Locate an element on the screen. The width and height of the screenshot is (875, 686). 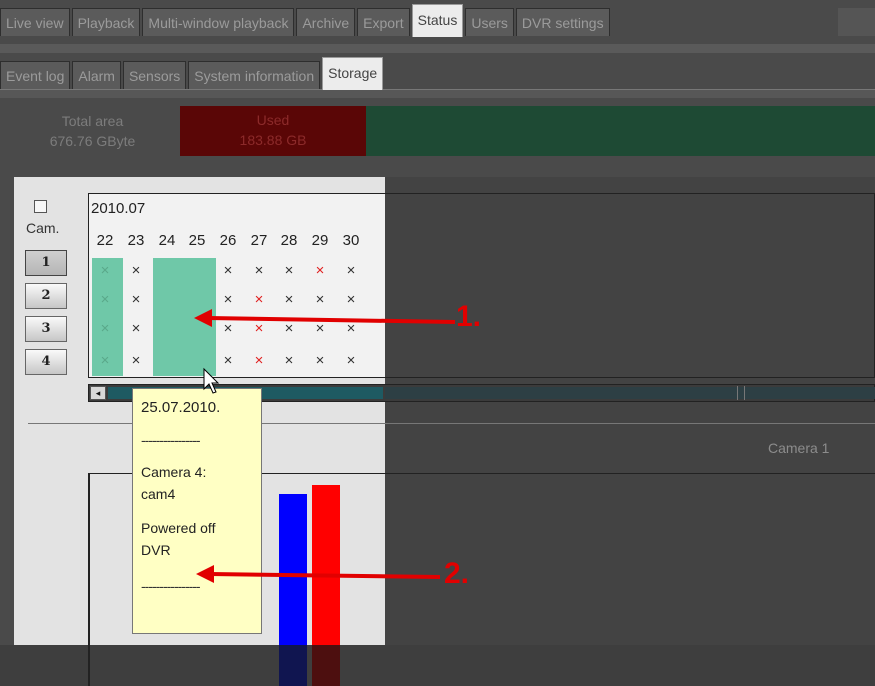
tab-bar-filler is located at coordinates (856, 22).